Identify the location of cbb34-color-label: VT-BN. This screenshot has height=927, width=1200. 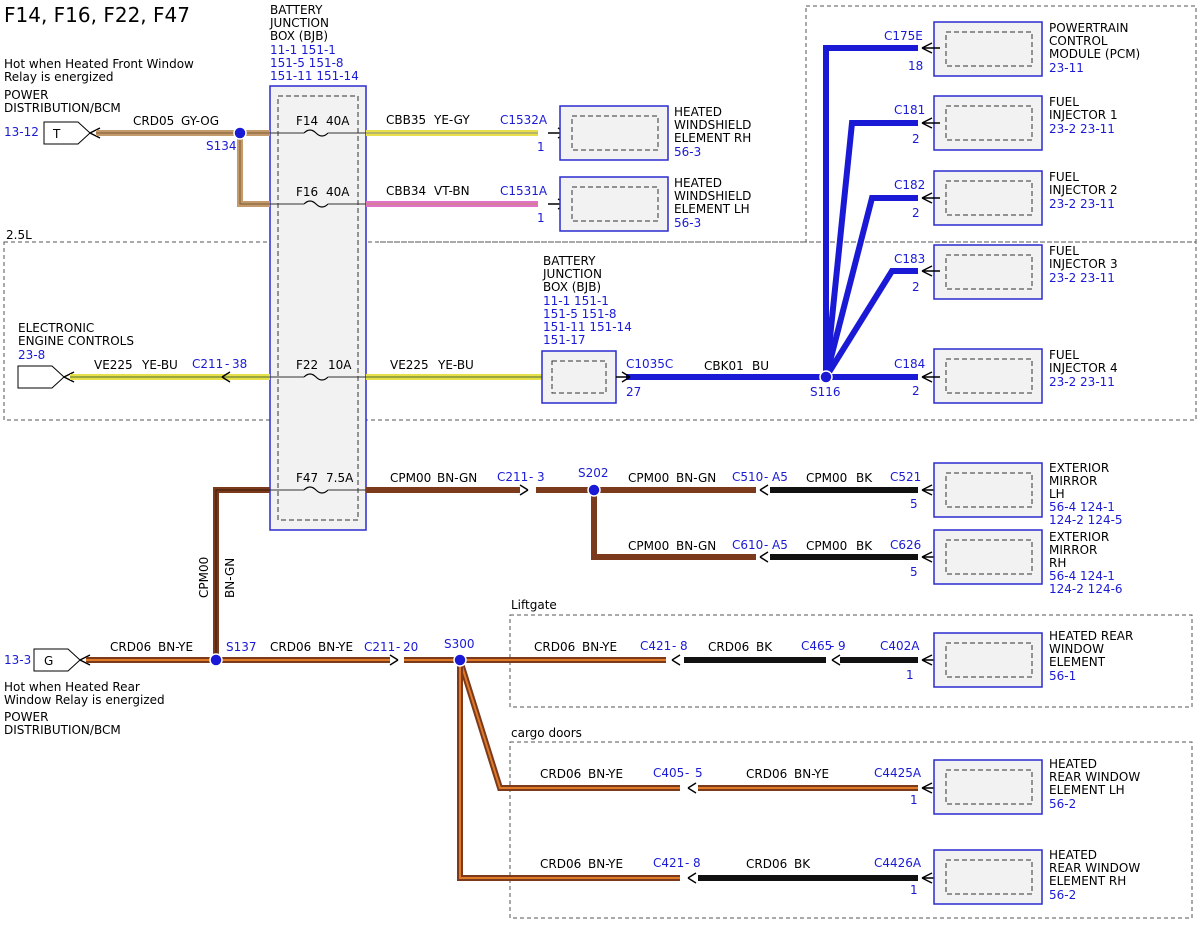
(452, 191).